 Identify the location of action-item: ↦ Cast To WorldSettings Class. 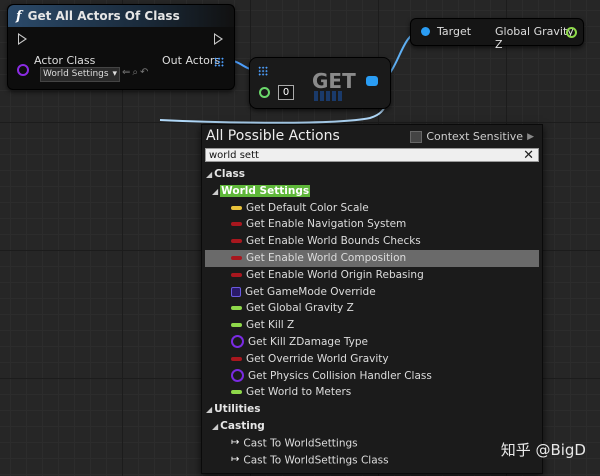
(372, 460).